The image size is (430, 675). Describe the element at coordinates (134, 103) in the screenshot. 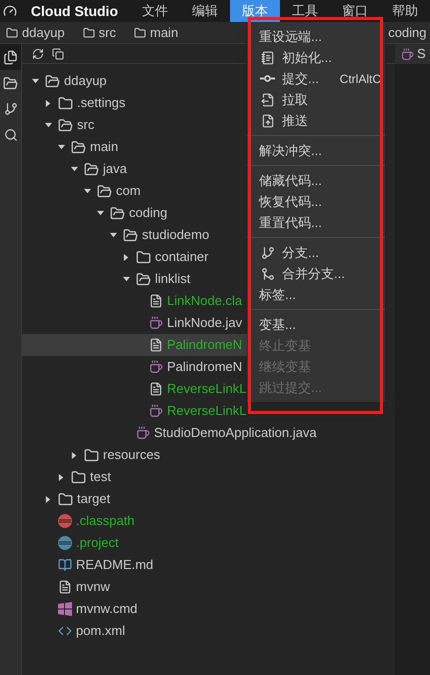

I see `tree-row: .settings` at that location.